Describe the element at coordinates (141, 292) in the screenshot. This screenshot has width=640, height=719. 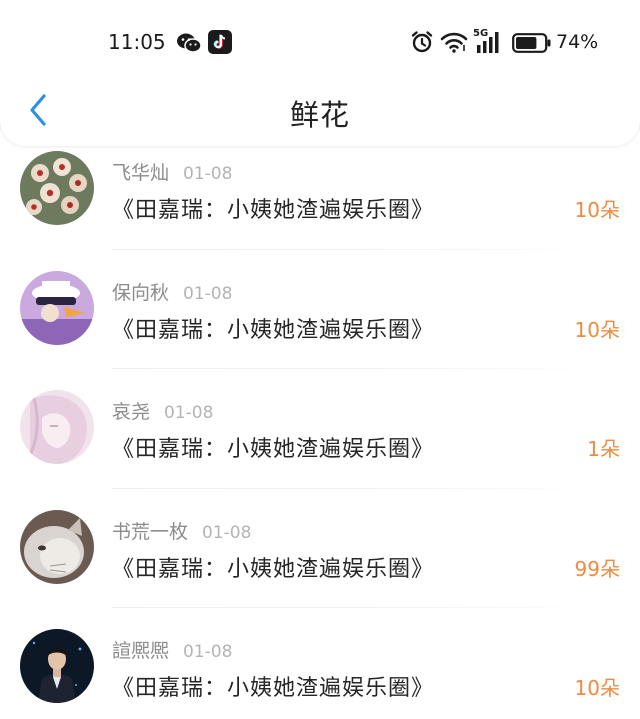
I see `user-name: 保向秋` at that location.